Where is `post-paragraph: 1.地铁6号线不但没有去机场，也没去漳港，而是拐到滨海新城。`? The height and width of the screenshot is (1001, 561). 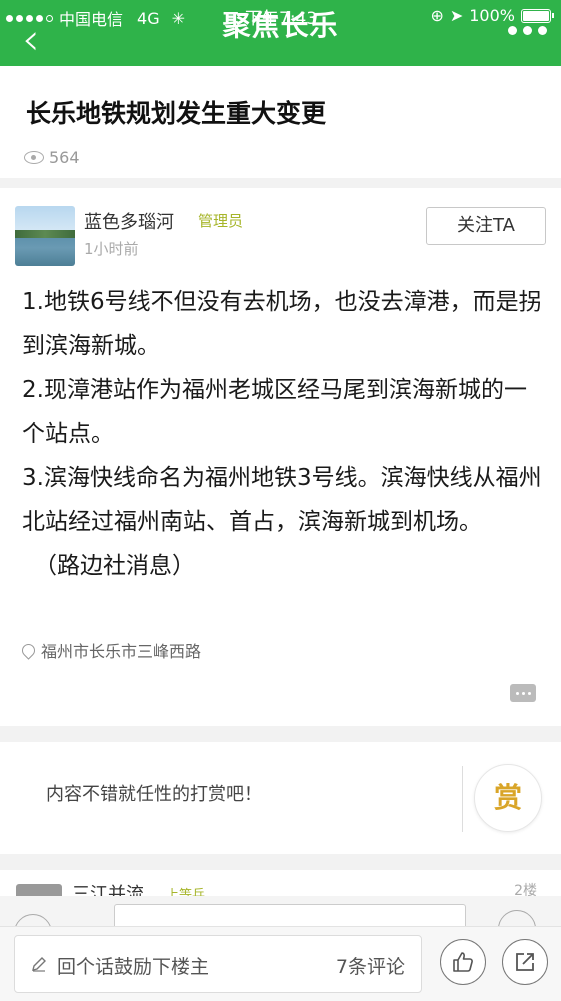 post-paragraph: 1.地铁6号线不但没有去机场，也没去漳港，而是拐到滨海新城。 is located at coordinates (282, 324).